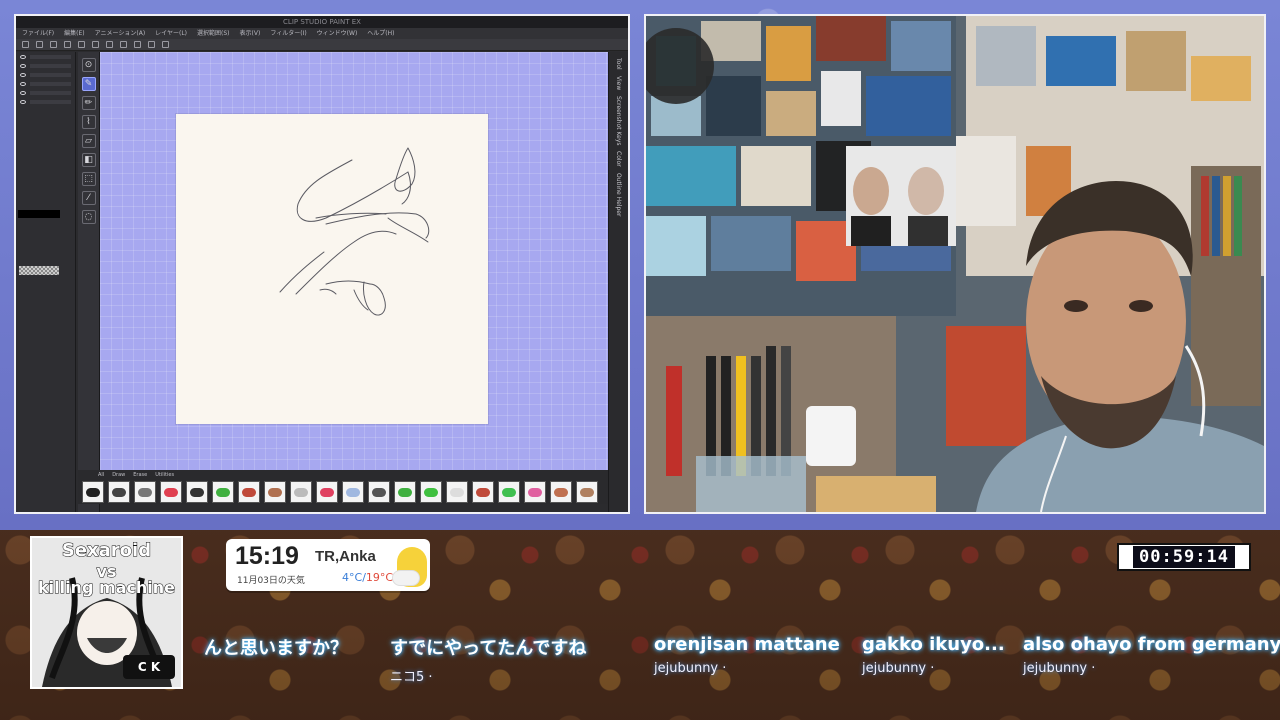 The width and height of the screenshot is (1280, 720). What do you see at coordinates (39, 44) in the screenshot?
I see `open-icon` at bounding box center [39, 44].